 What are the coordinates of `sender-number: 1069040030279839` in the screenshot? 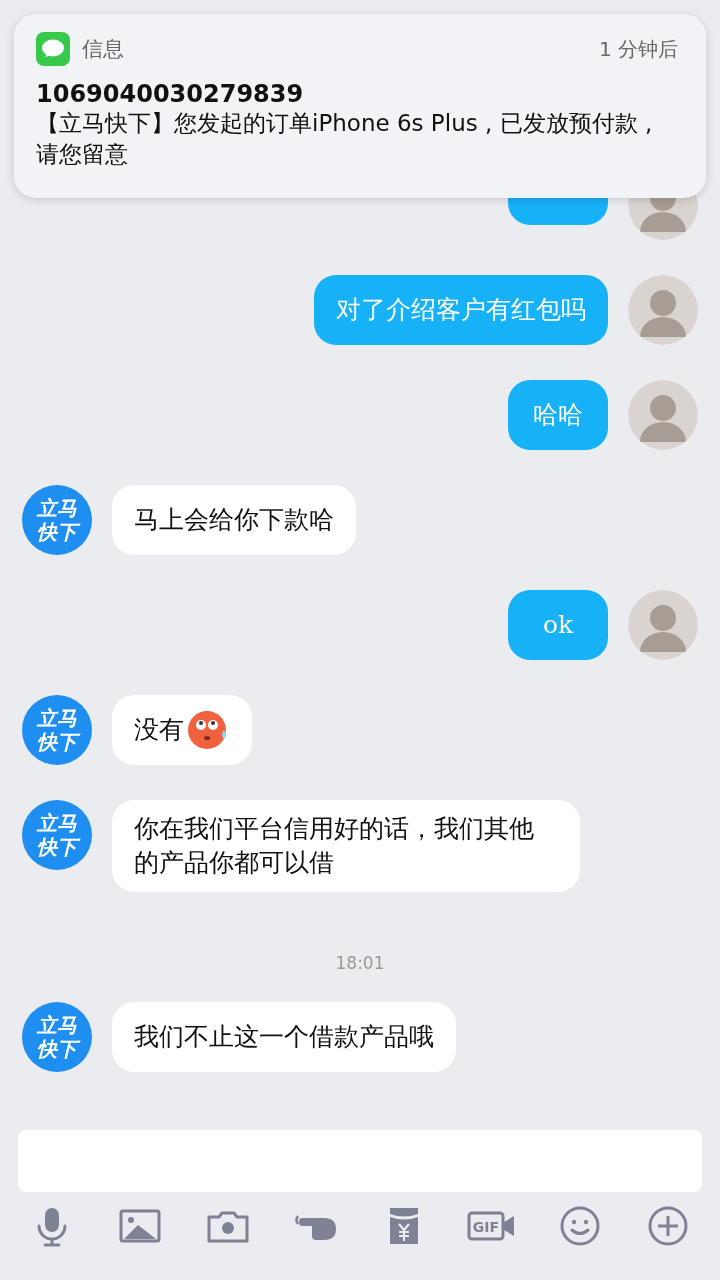 It's located at (170, 94).